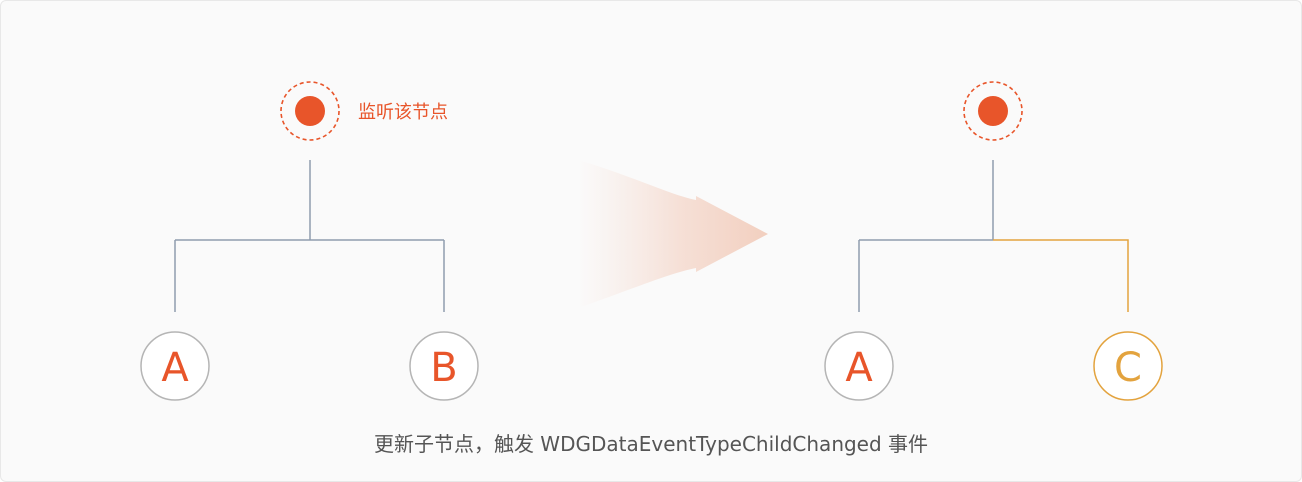  Describe the element at coordinates (309, 236) in the screenshot. I see `before-tree-edges` at that location.